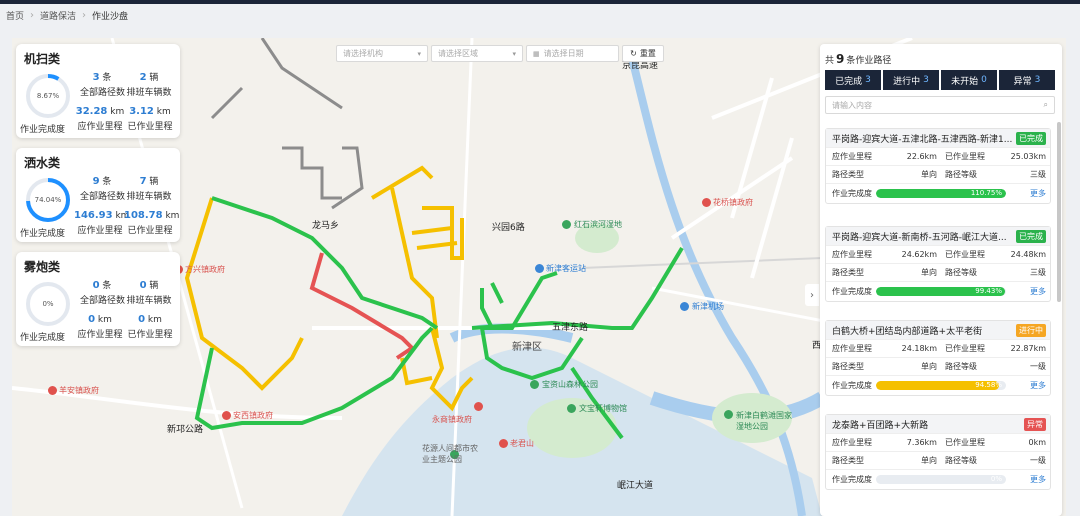  Describe the element at coordinates (907, 331) in the screenshot. I see `route-name: 白鹤大桥+团结岛内部道路+太平老街` at that location.